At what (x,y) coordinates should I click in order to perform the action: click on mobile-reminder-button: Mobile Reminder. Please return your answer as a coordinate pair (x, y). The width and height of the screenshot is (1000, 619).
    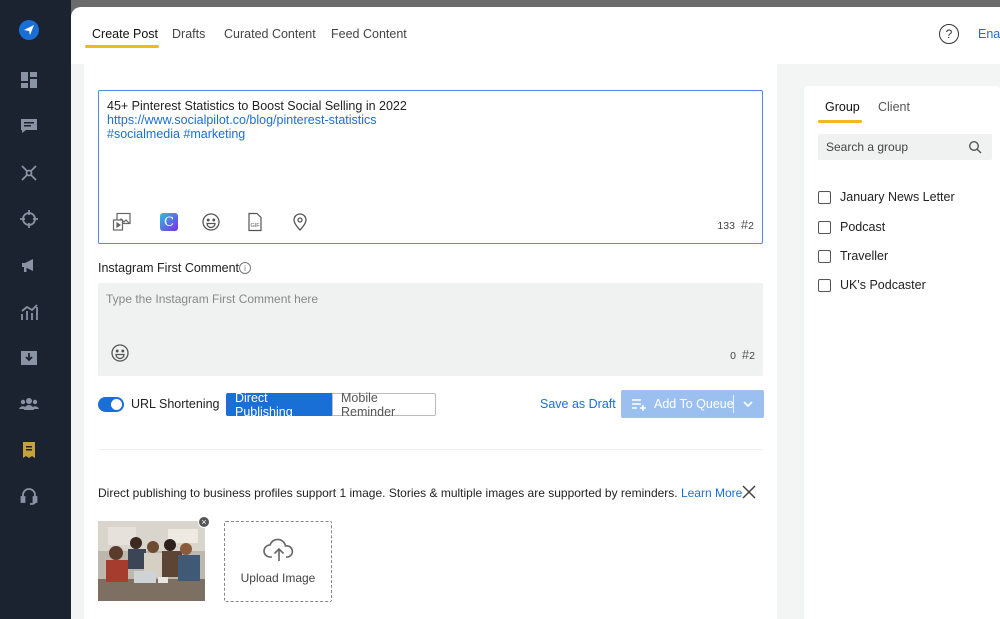
    Looking at the image, I should click on (384, 405).